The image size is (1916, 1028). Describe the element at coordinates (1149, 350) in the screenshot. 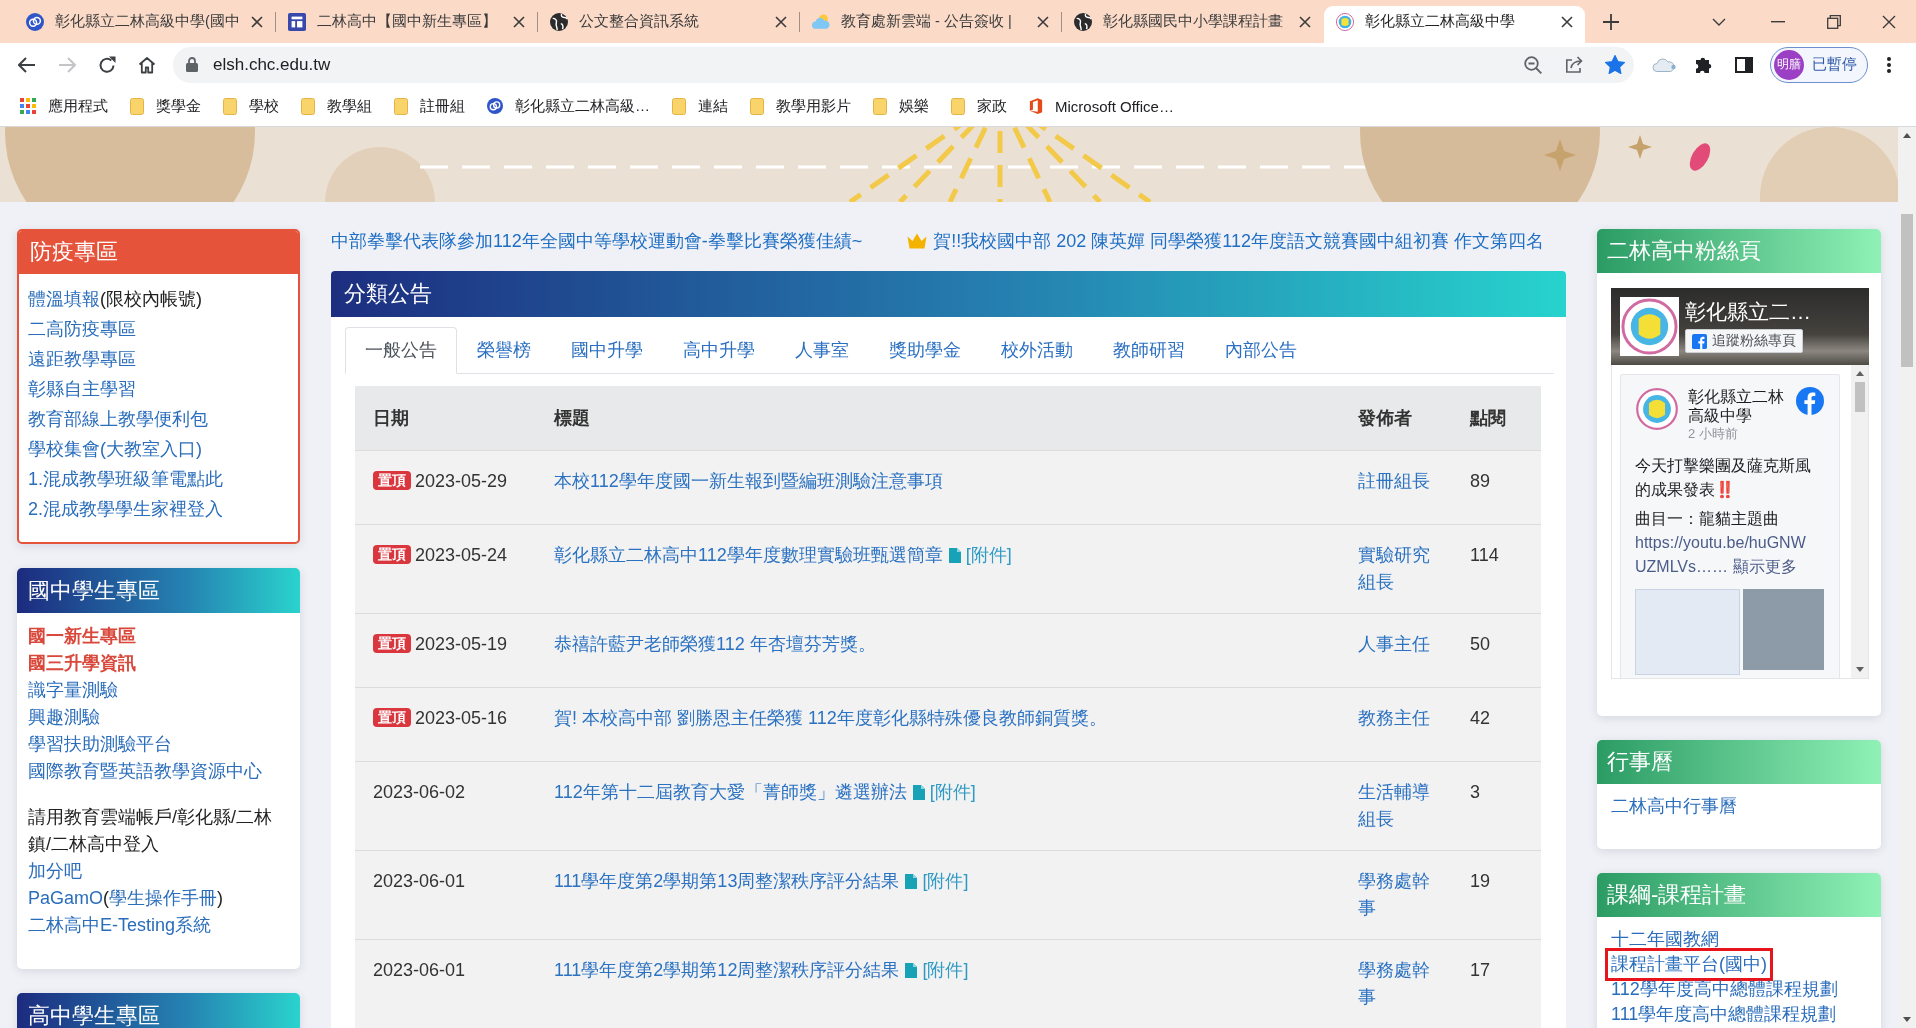

I see `tab: 教師研習` at that location.